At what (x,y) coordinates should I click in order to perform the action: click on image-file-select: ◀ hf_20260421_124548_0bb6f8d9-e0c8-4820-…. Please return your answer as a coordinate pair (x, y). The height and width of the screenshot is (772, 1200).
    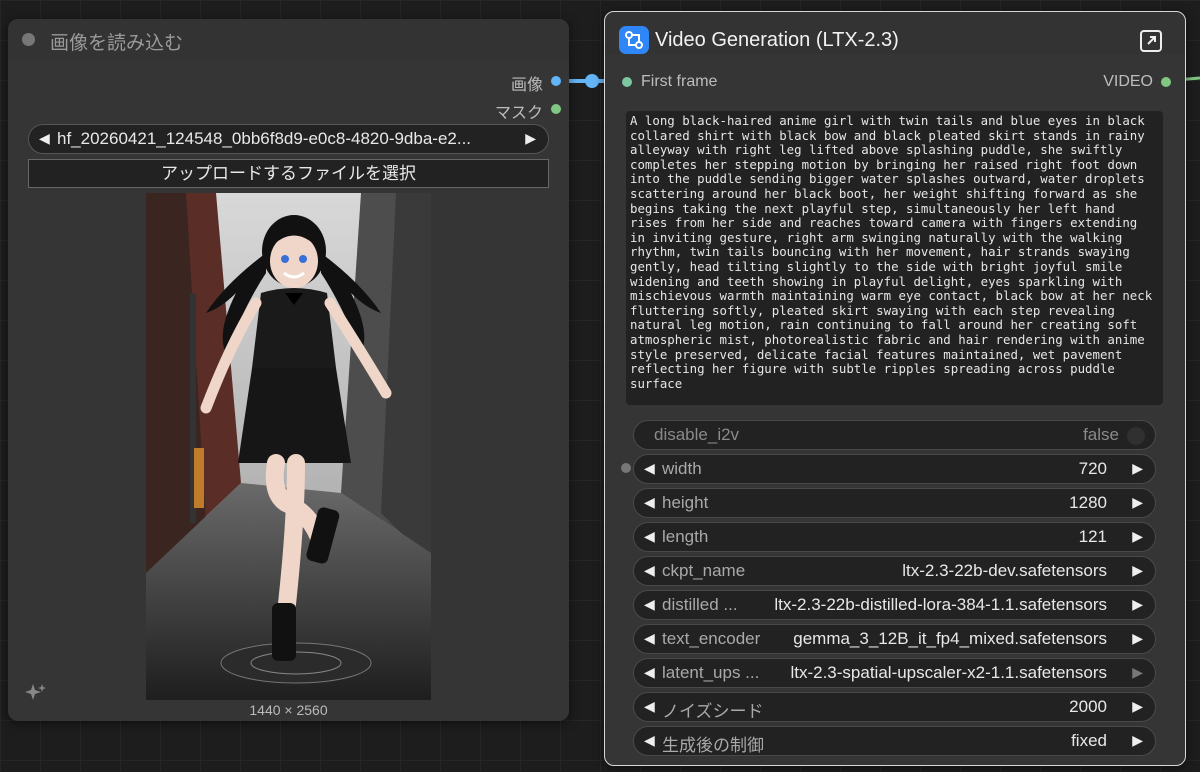
    Looking at the image, I should click on (288, 139).